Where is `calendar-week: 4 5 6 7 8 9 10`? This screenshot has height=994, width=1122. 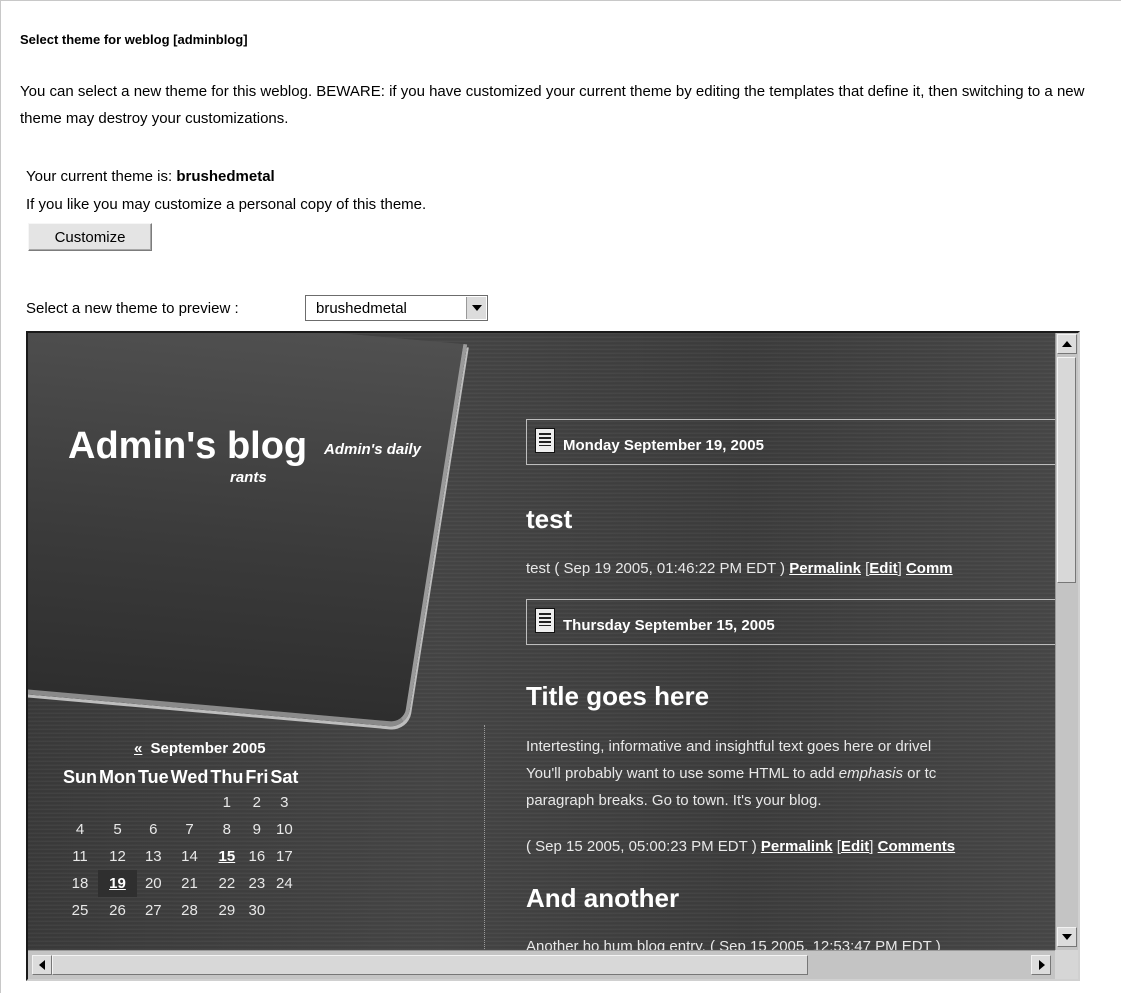 calendar-week: 4 5 6 7 8 9 10 is located at coordinates (180, 829).